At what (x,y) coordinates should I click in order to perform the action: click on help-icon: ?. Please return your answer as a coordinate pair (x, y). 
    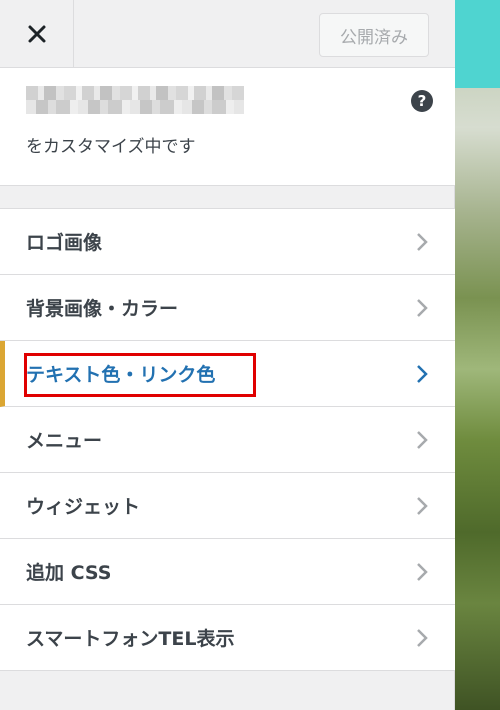
    Looking at the image, I should click on (422, 101).